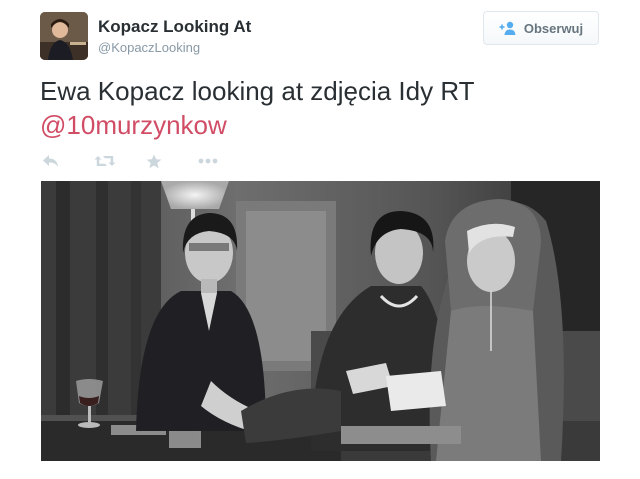 The height and width of the screenshot is (479, 640). What do you see at coordinates (208, 161) in the screenshot?
I see `more-dots-icon` at bounding box center [208, 161].